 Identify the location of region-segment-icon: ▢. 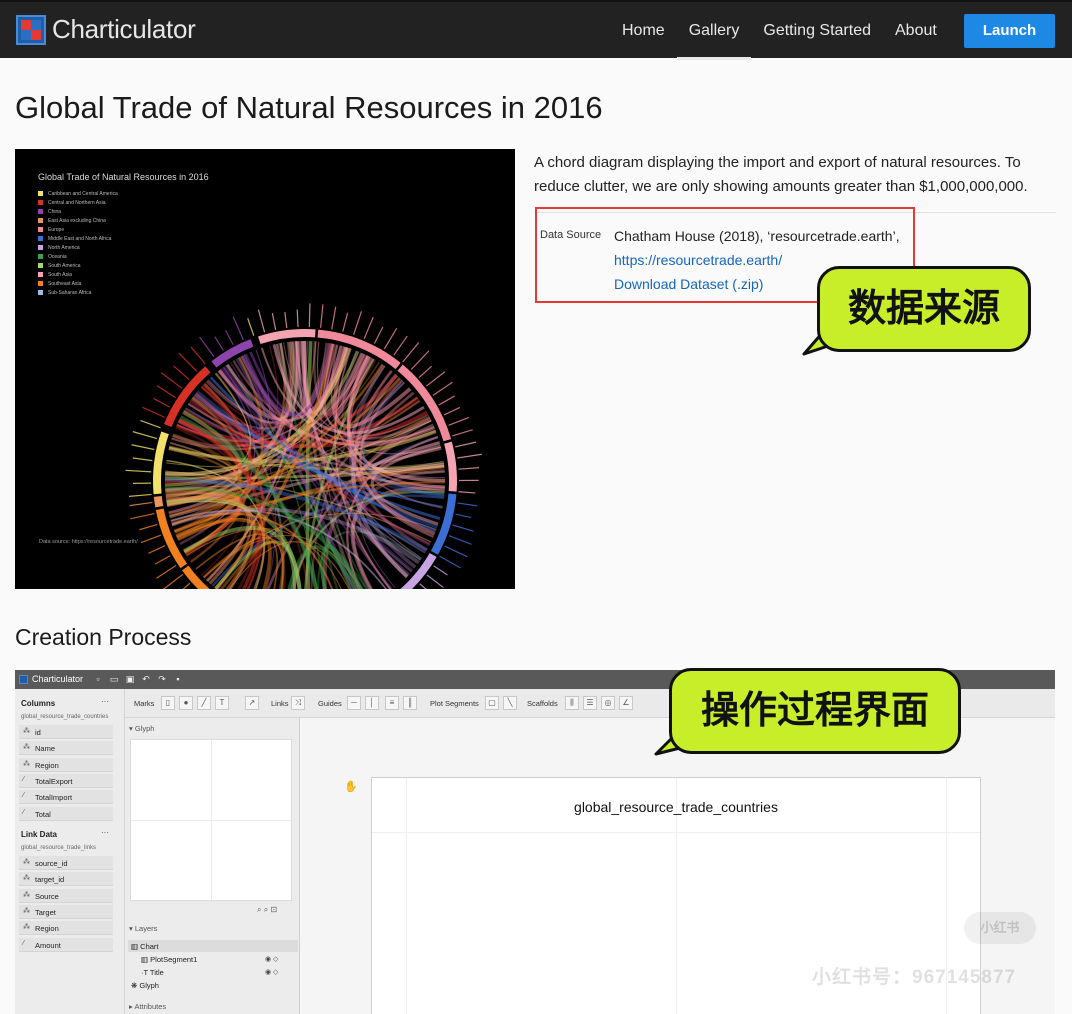
(492, 703).